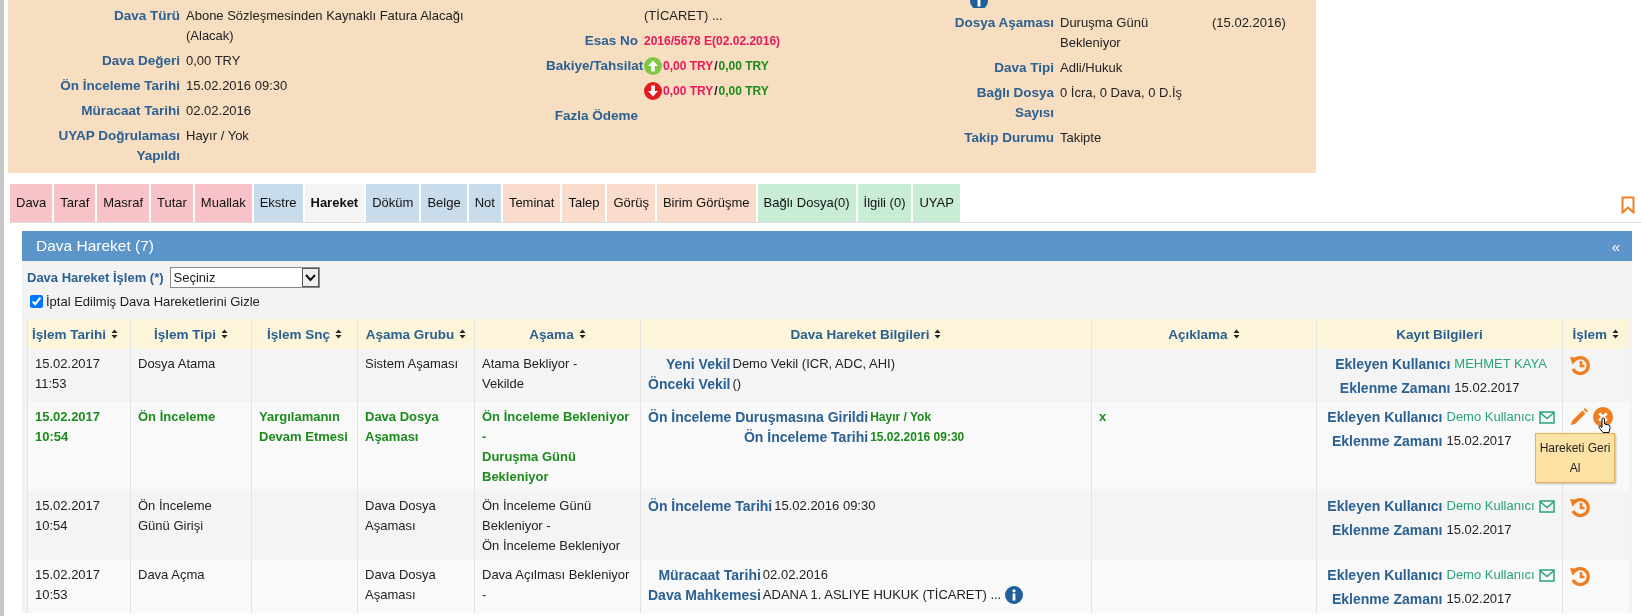 The height and width of the screenshot is (616, 1641). I want to click on field-value: Adli/Hukuk, so click(1092, 68).